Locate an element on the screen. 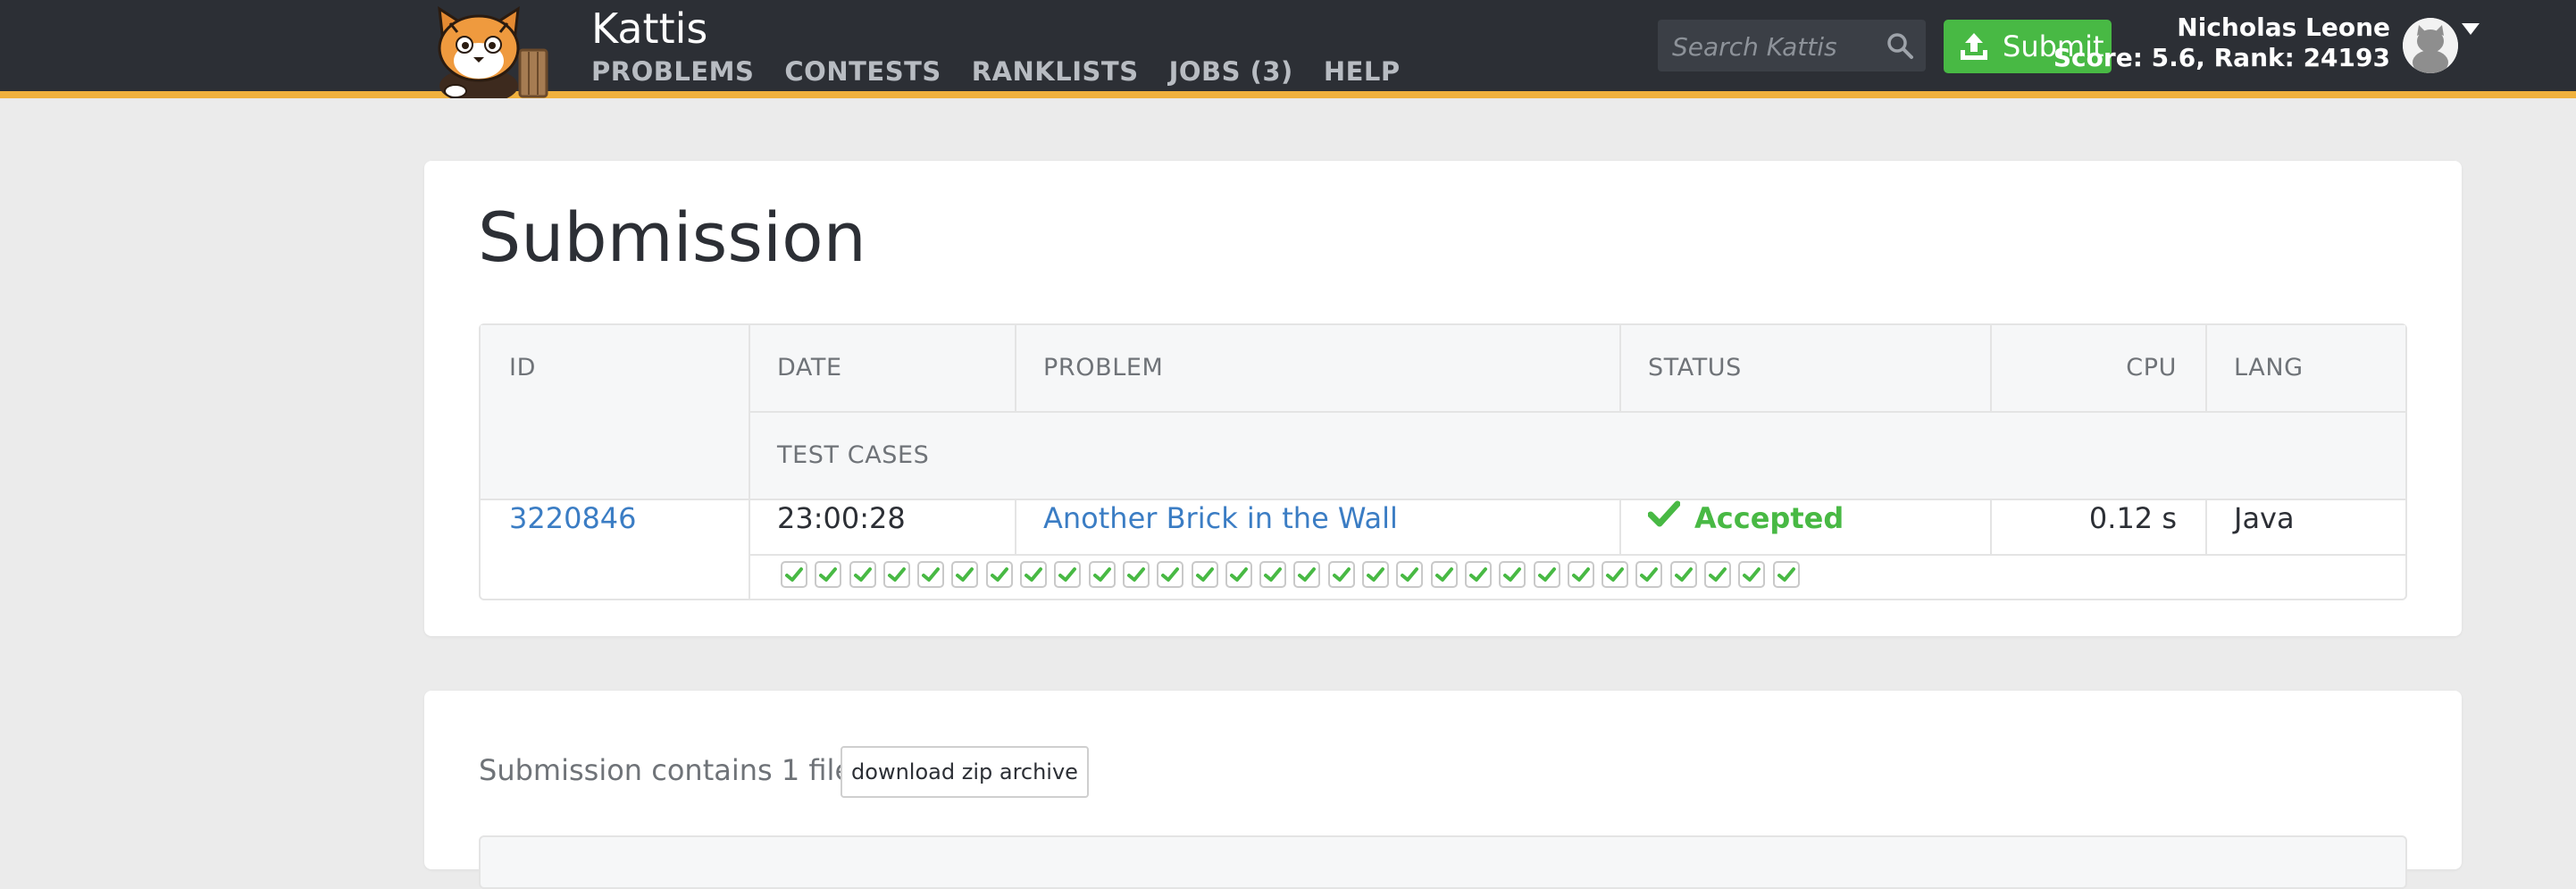  nav-jobs: JOBS (3) is located at coordinates (1231, 71).